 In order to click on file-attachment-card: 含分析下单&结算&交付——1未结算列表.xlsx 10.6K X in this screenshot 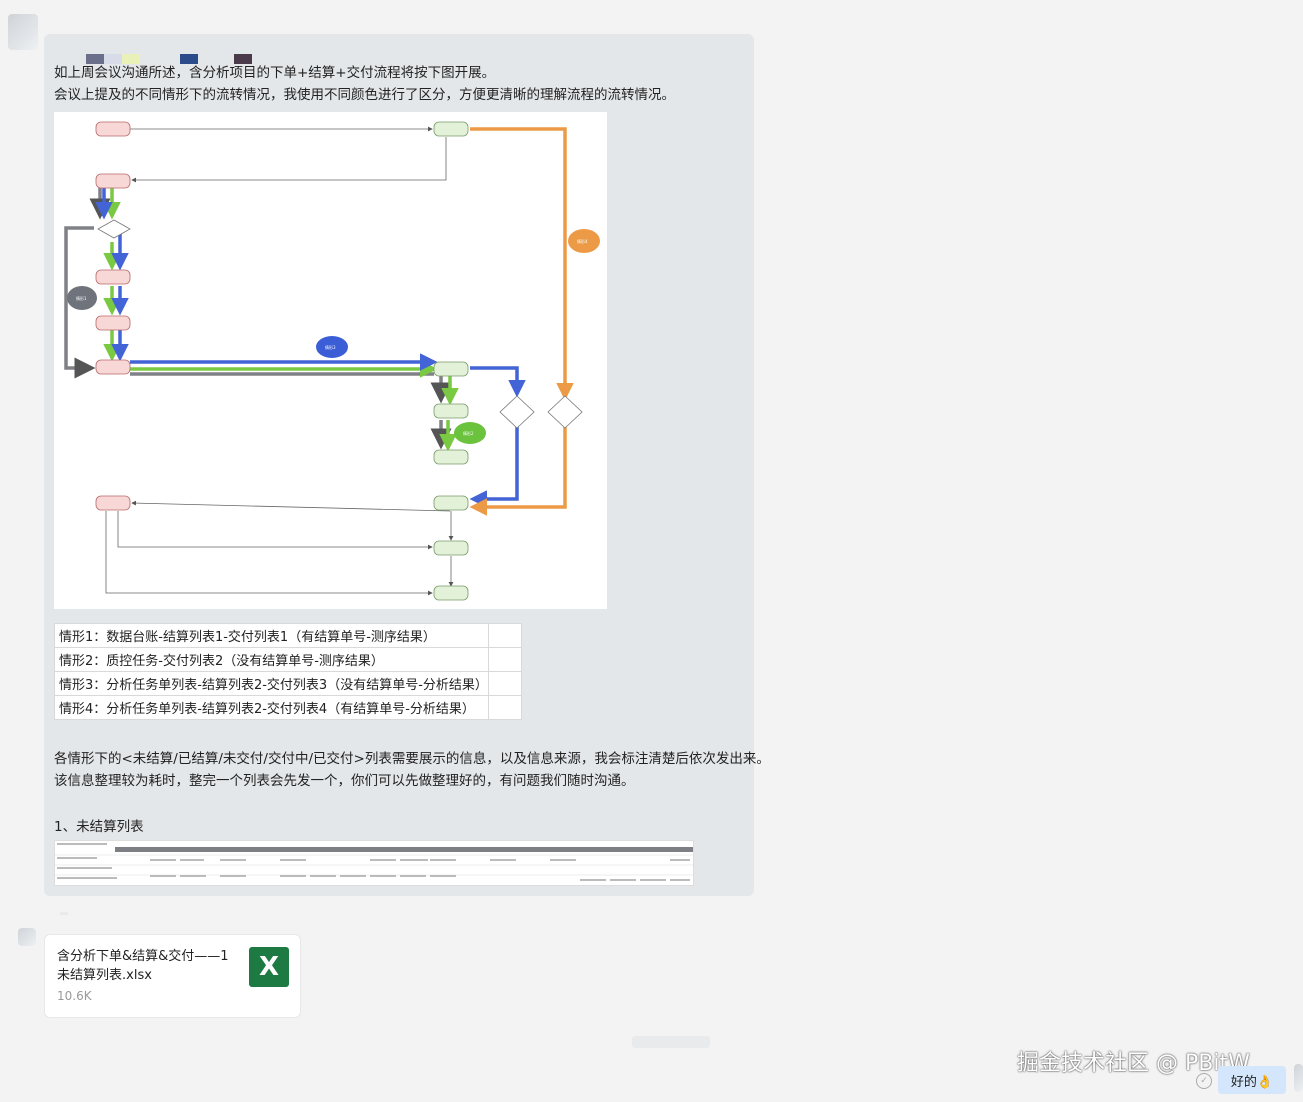, I will do `click(172, 976)`.